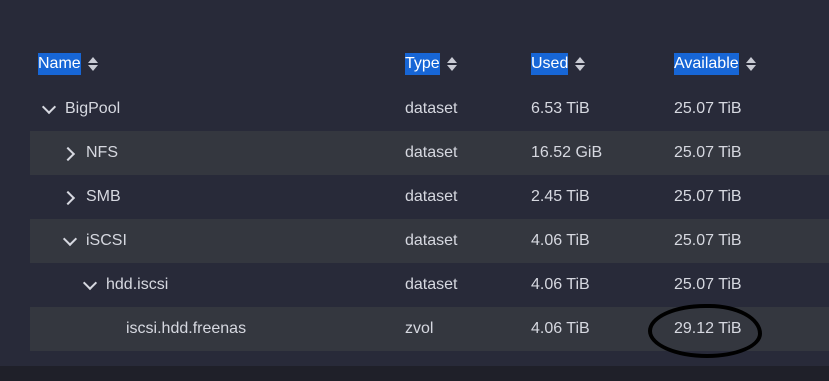  Describe the element at coordinates (706, 64) in the screenshot. I see `column-header-available-label: Available` at that location.